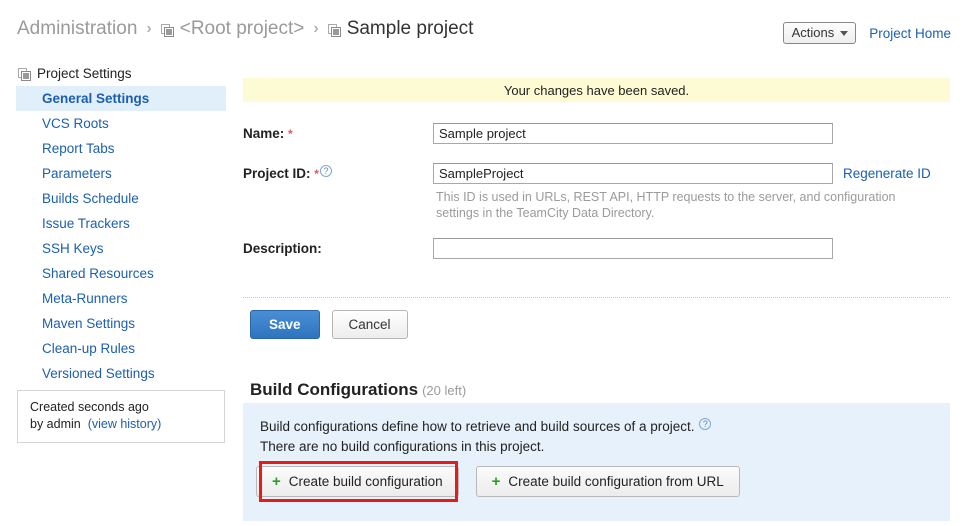 This screenshot has height=526, width=969. I want to click on project-id-label-text: Project ID:, so click(277, 173).